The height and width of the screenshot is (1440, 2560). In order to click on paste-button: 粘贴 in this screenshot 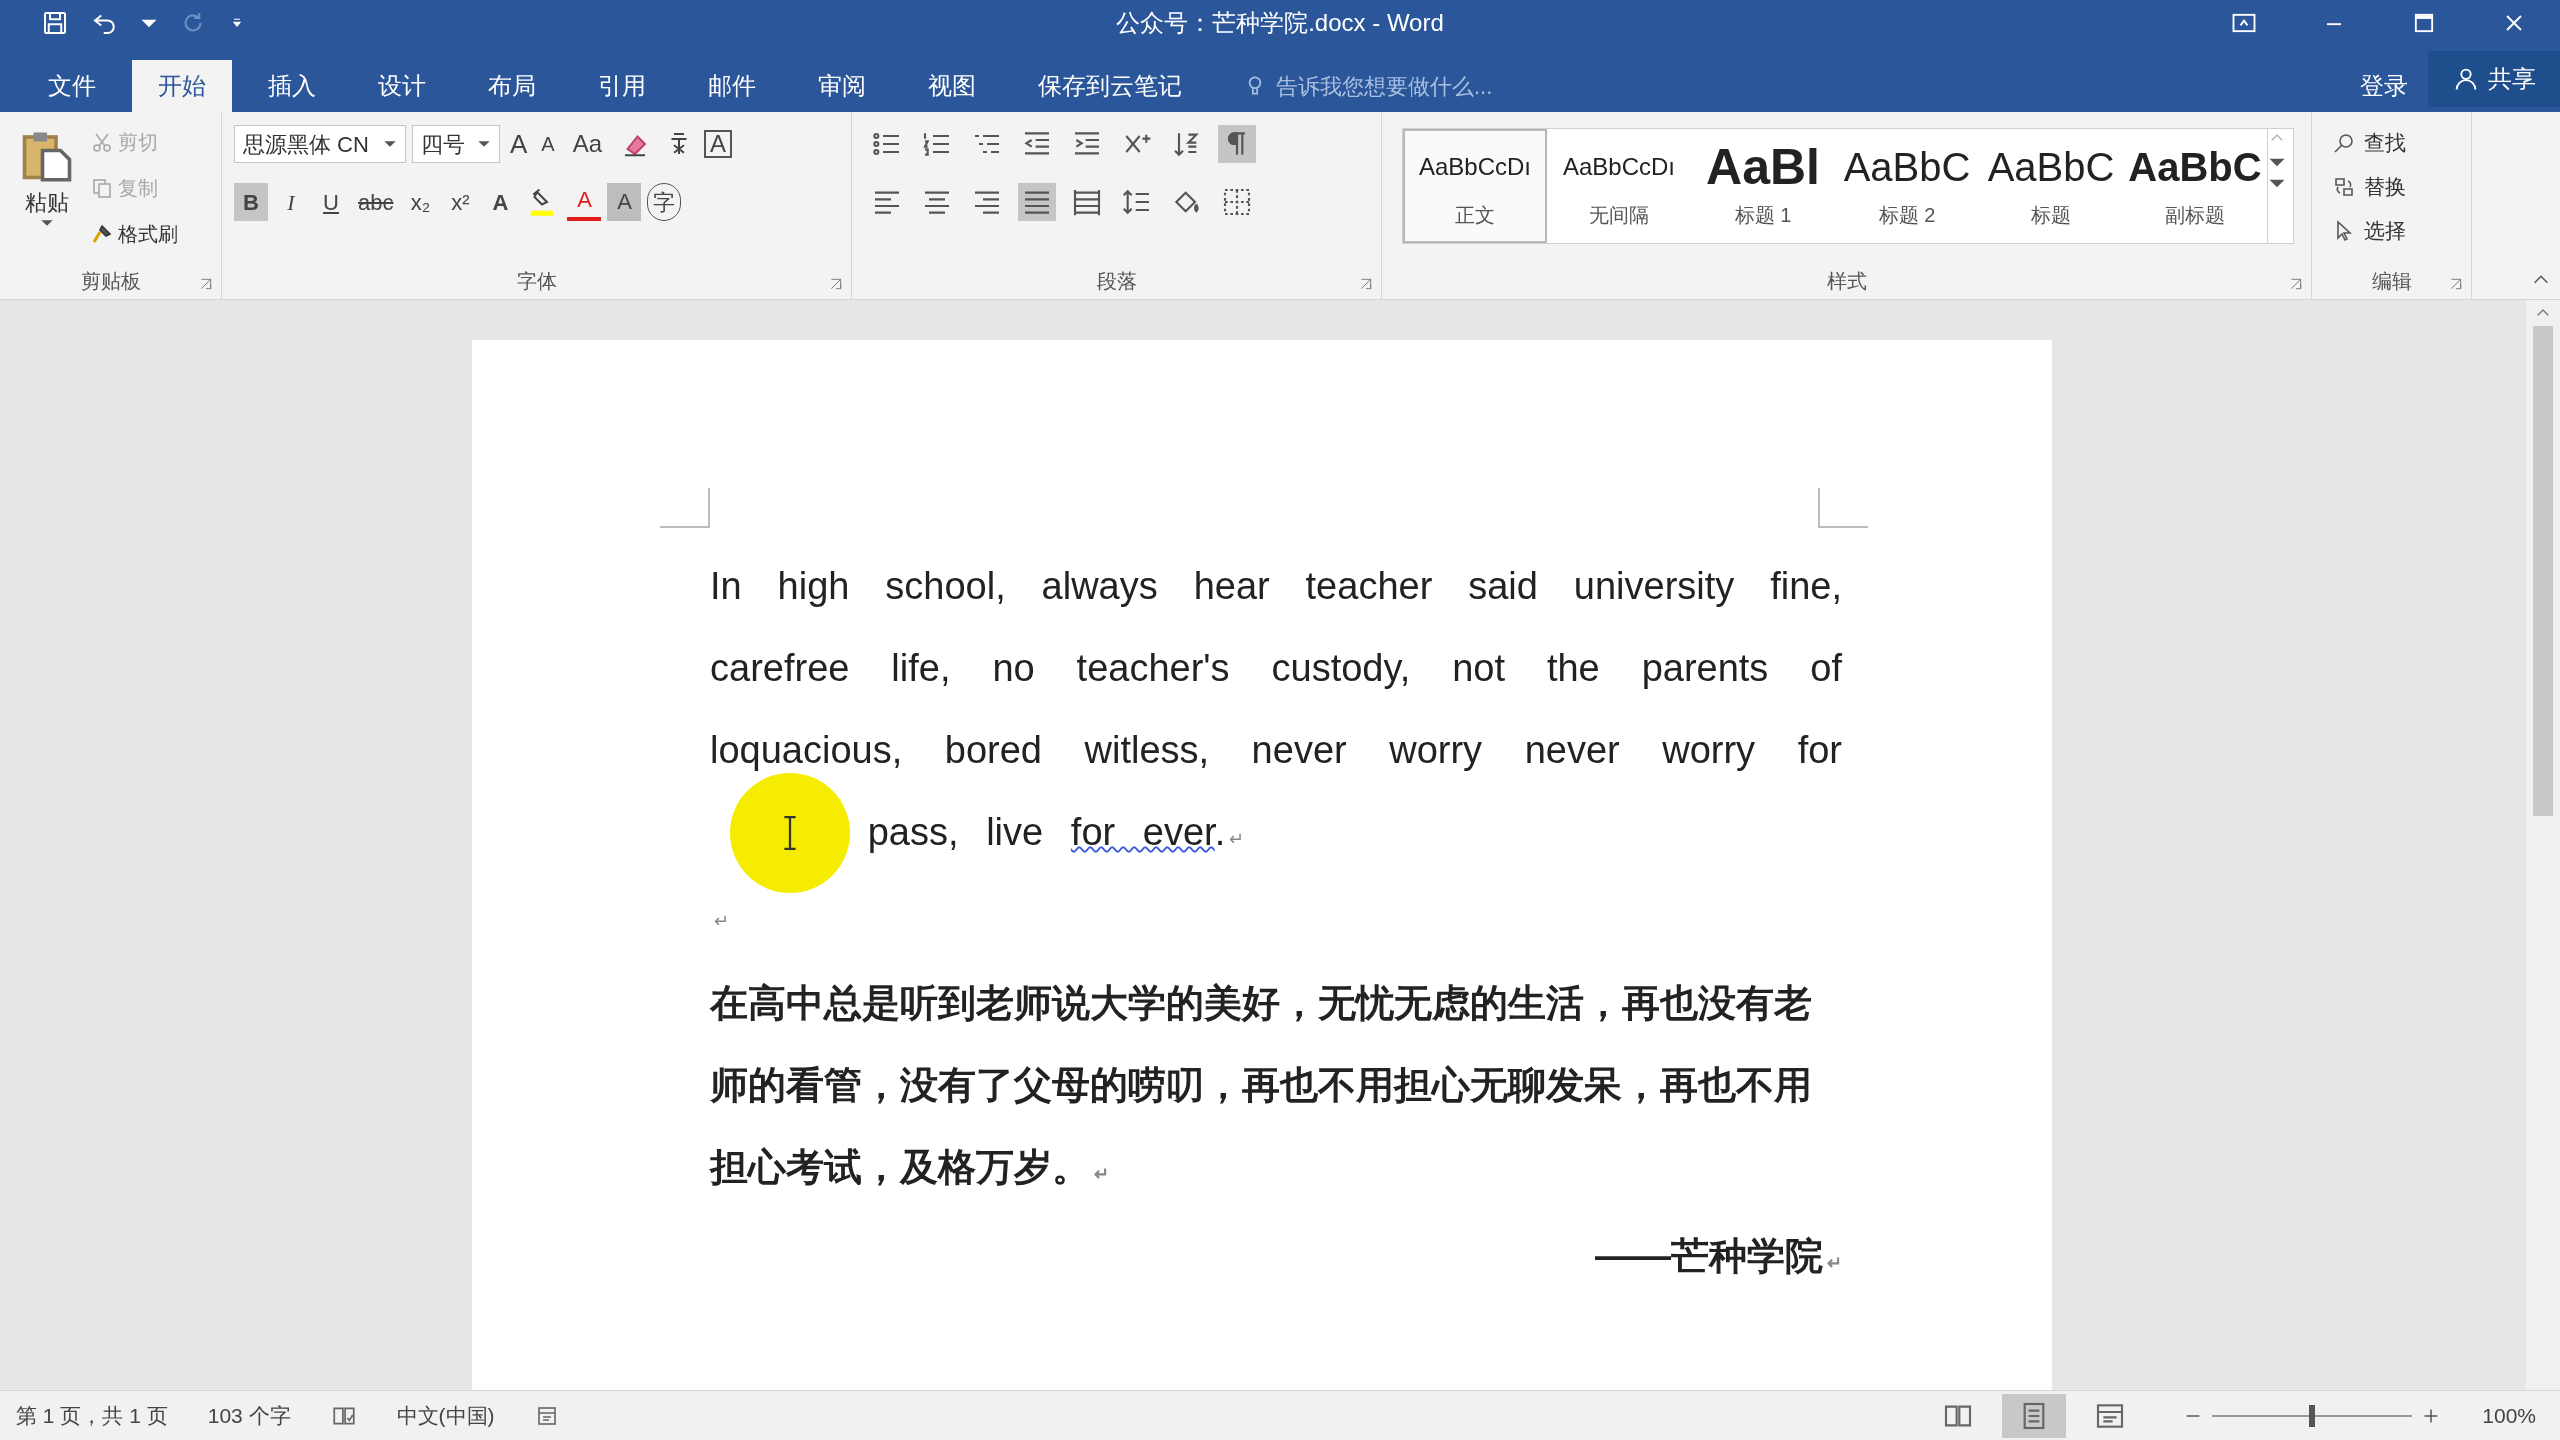, I will do `click(47, 193)`.